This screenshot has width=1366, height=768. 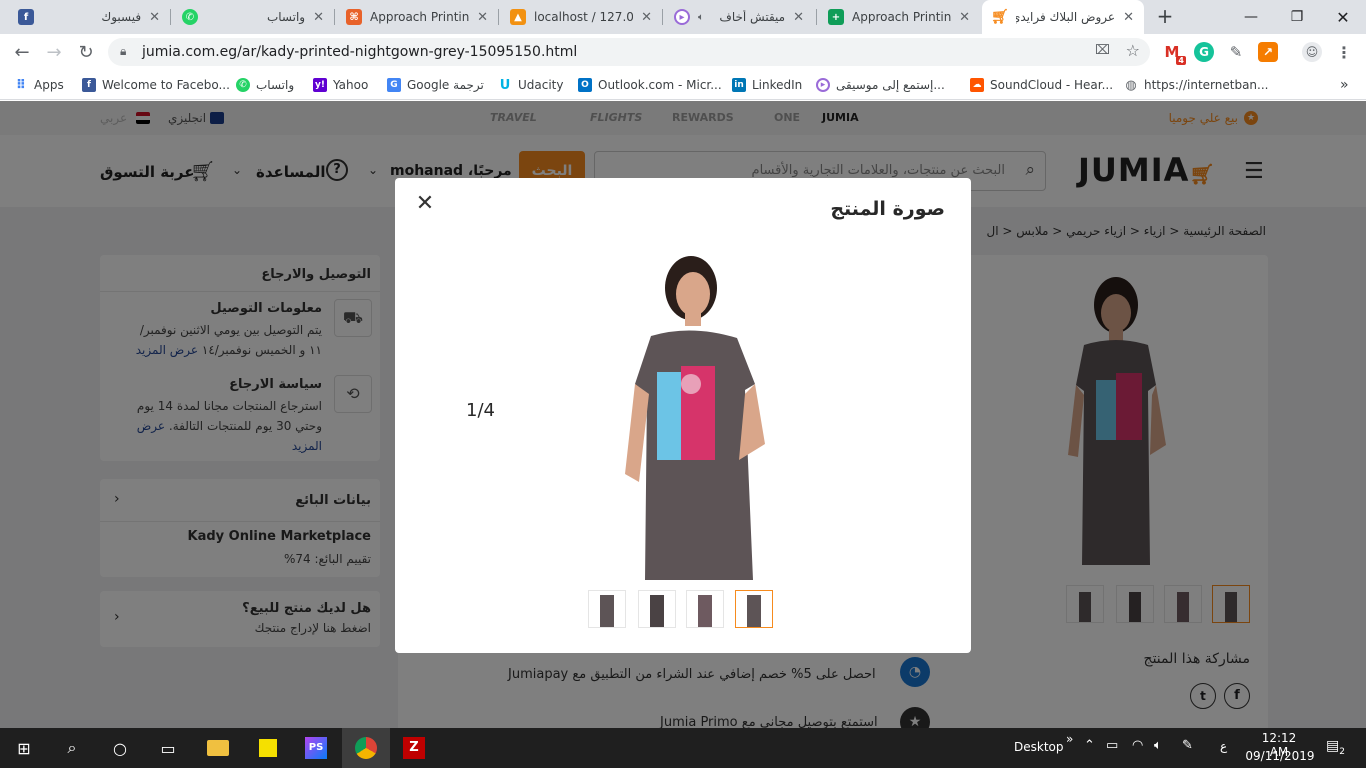 I want to click on show-hidden-icons-icon: ⌃, so click(x=1089, y=745).